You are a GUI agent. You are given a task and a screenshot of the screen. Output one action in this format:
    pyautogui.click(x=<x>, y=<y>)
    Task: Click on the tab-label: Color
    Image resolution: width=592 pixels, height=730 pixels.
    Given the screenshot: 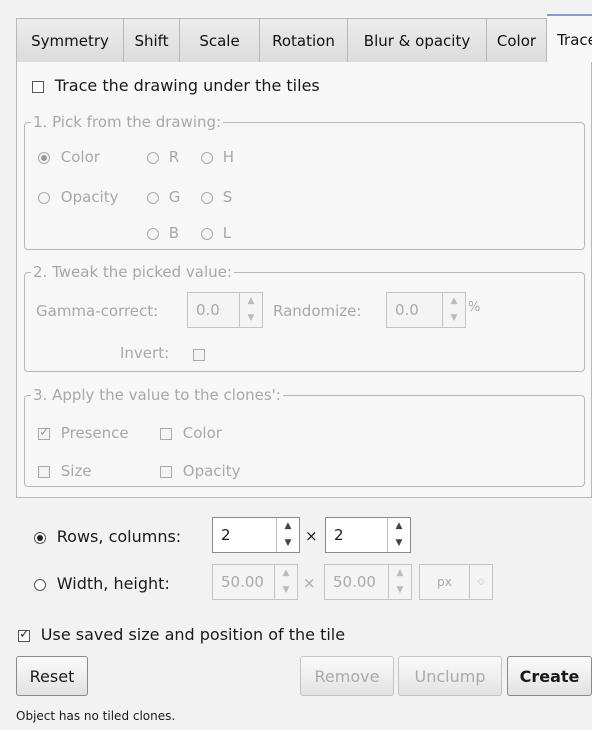 What is the action you would take?
    pyautogui.click(x=516, y=40)
    